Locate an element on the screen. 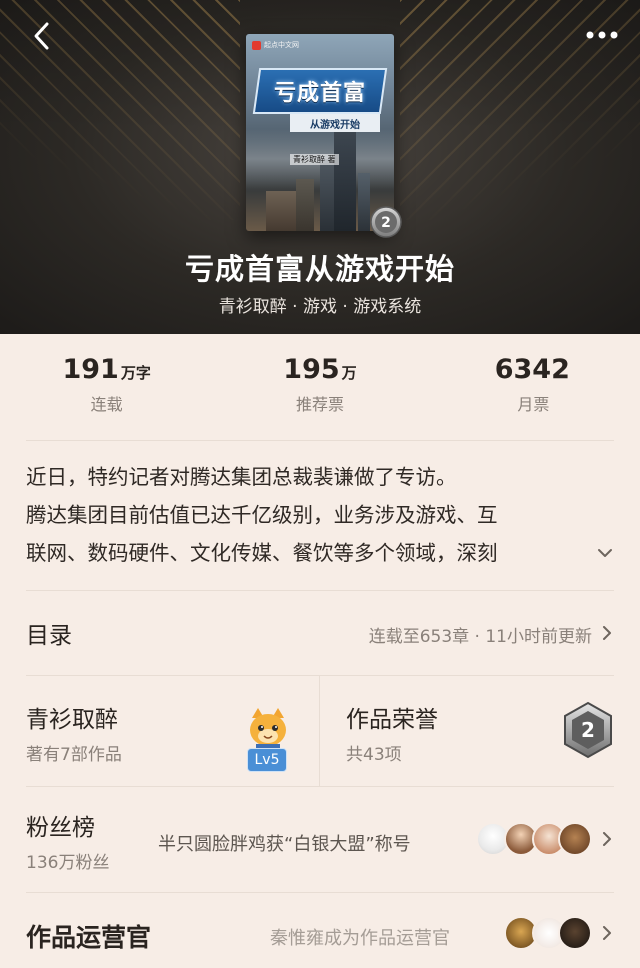 The width and height of the screenshot is (640, 968). stat-recommend-votes: 195 万 推荐票 is located at coordinates (319, 387).